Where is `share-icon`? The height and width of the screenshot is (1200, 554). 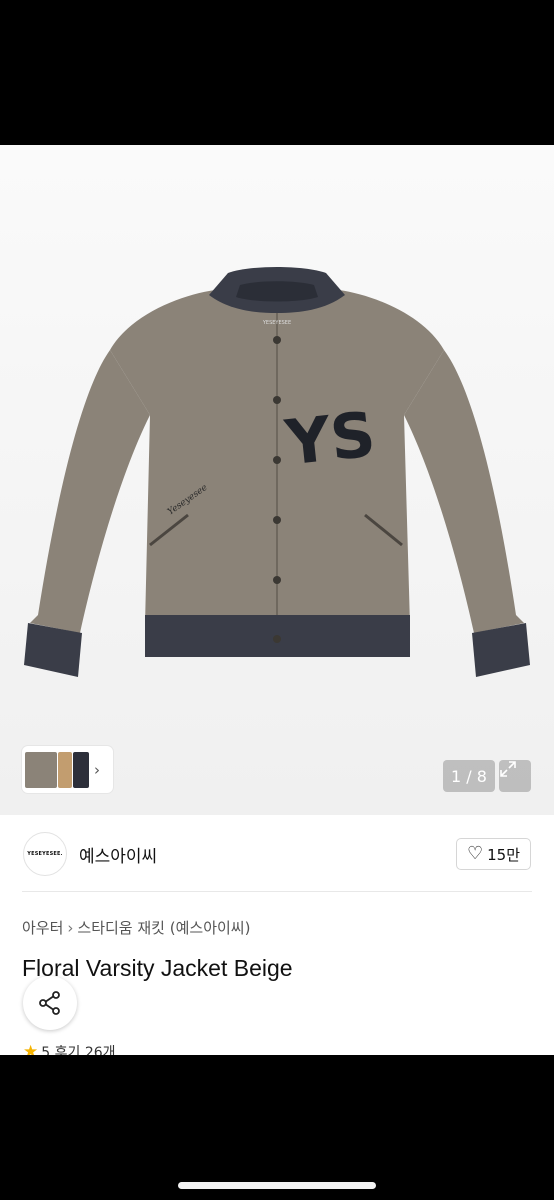 share-icon is located at coordinates (49, 1003).